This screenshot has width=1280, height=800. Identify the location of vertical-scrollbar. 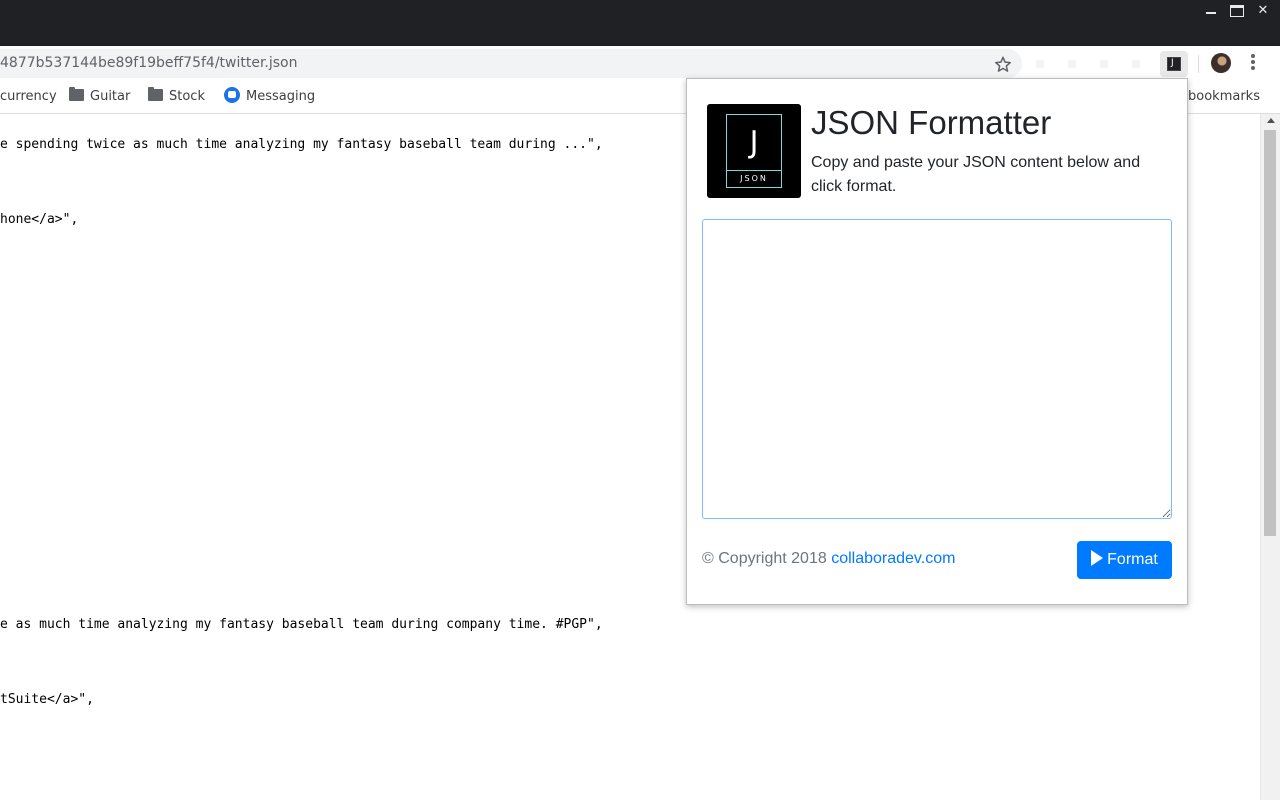
(1270, 457).